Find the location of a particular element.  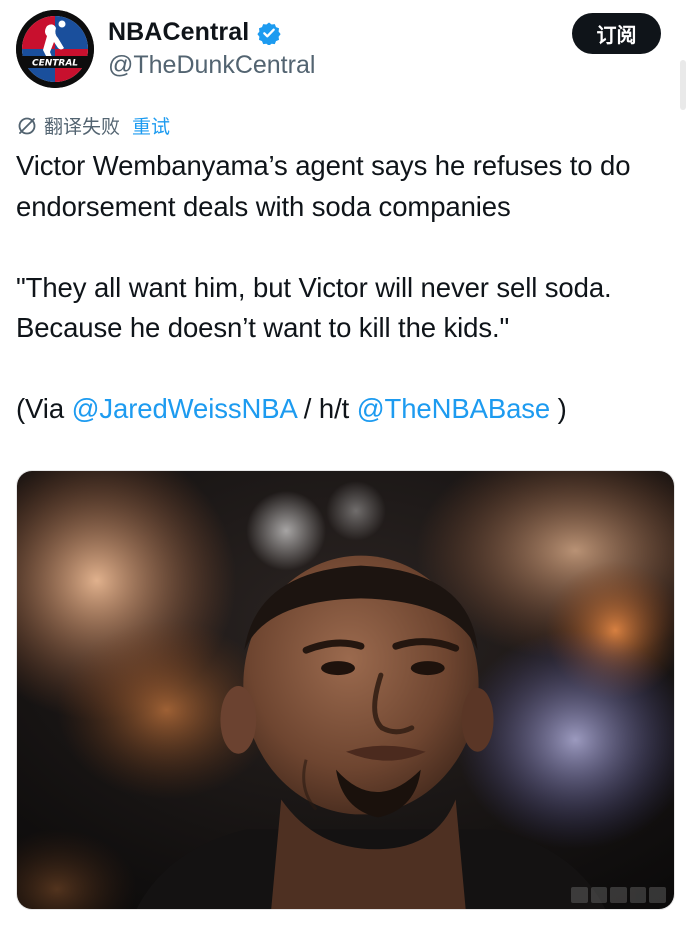

tweet-header: CENTRAL NBACentral @TheDunkCentral 订阅 is located at coordinates (345, 55).